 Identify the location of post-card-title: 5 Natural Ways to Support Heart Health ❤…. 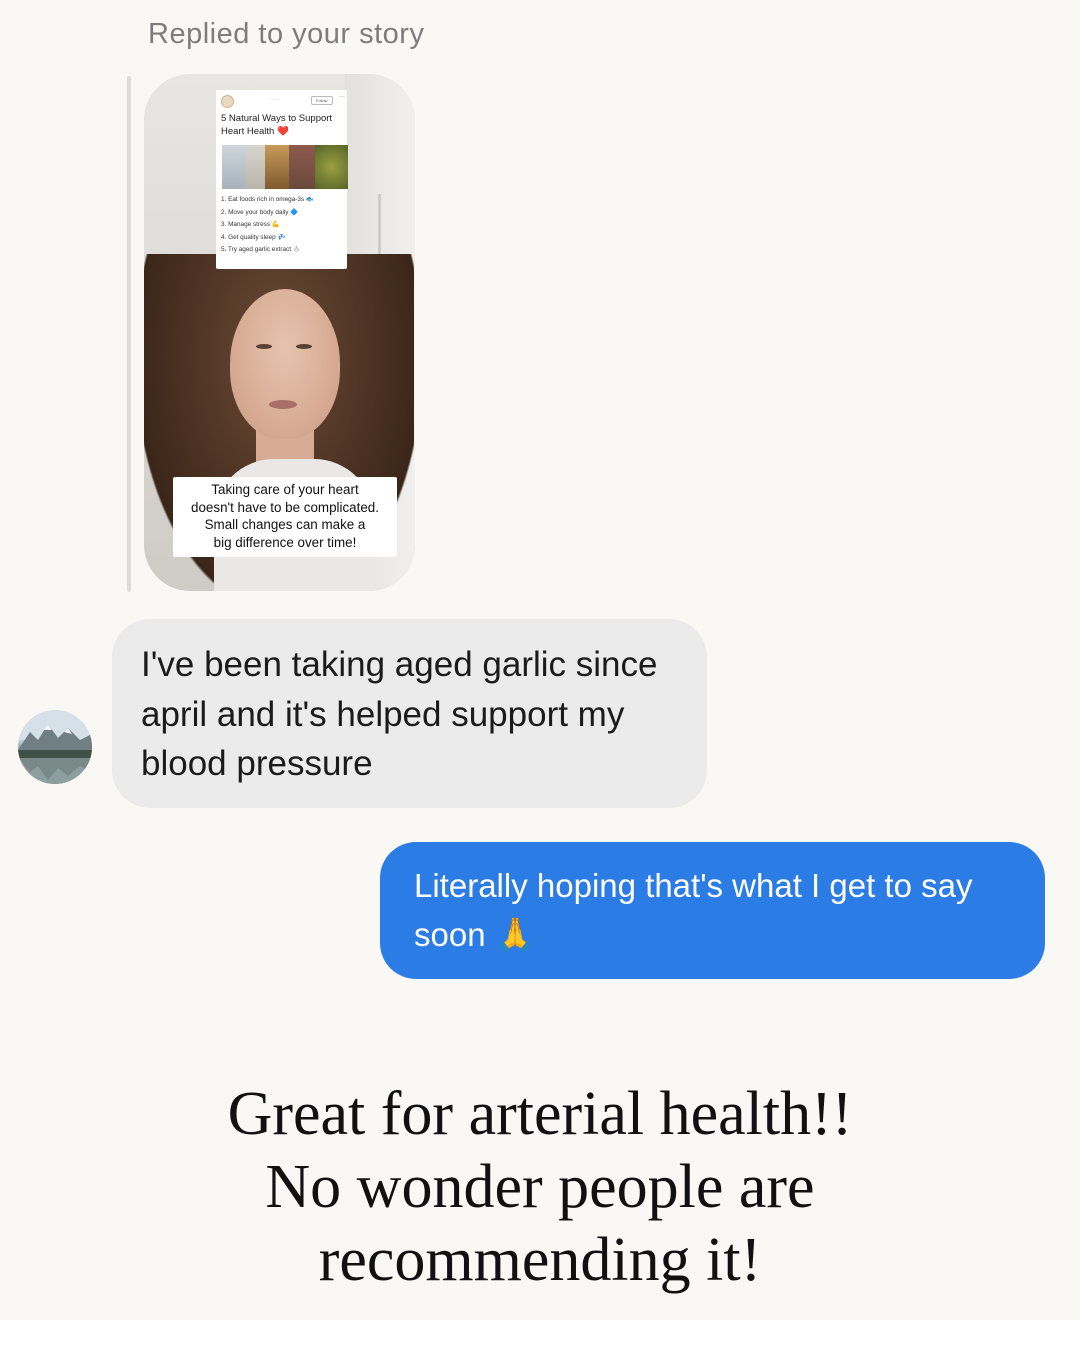
(284, 125).